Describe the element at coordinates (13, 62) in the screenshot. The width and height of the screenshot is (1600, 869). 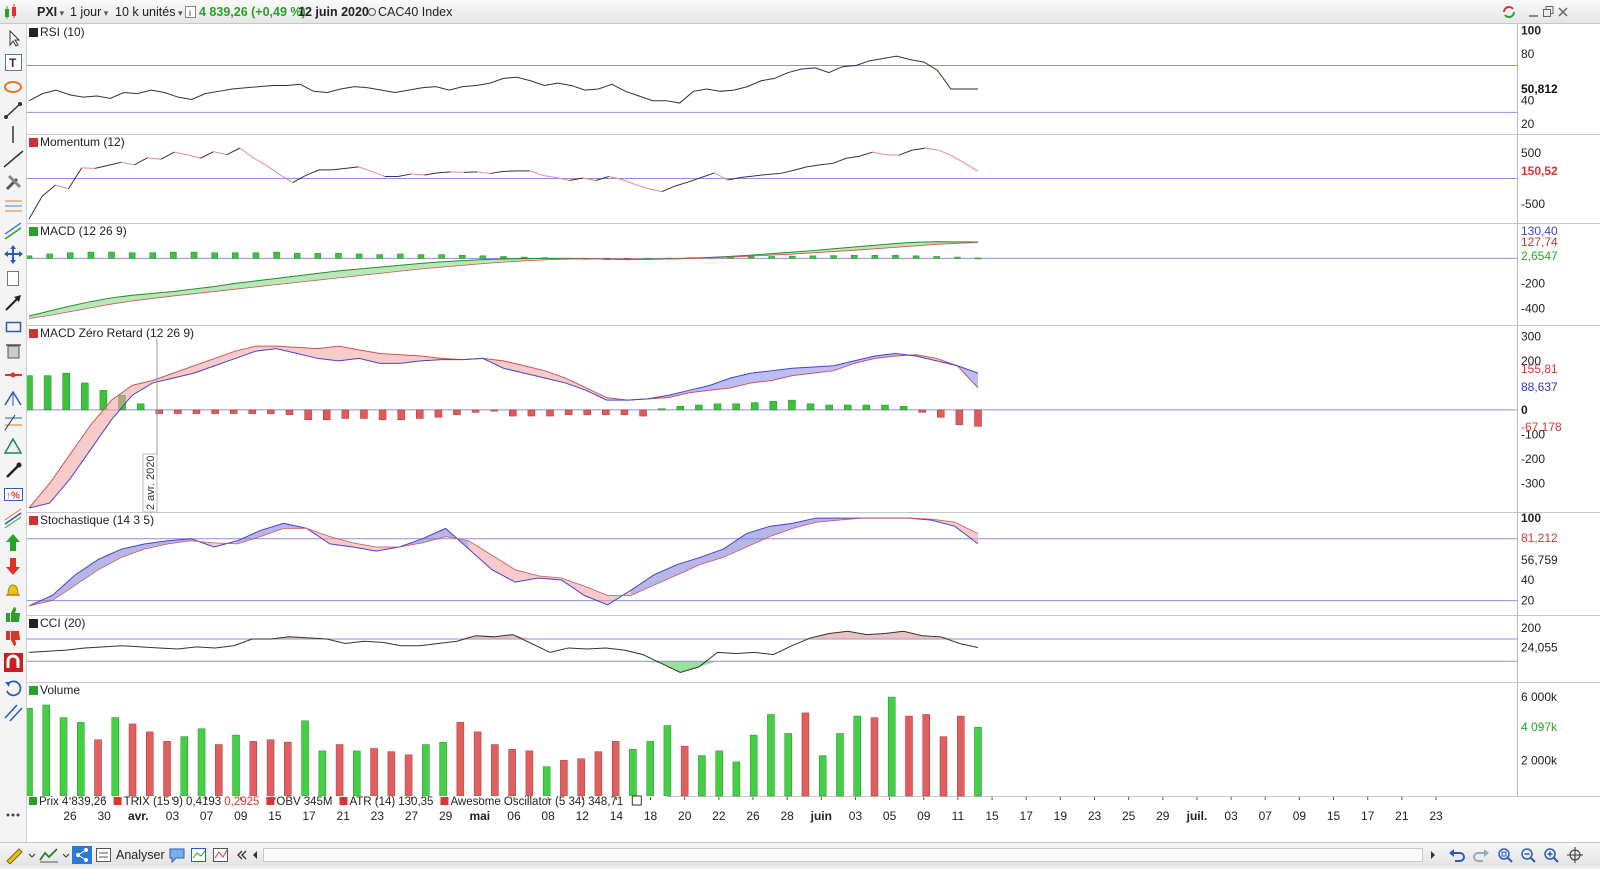
I see `text-tool-icon: T` at that location.